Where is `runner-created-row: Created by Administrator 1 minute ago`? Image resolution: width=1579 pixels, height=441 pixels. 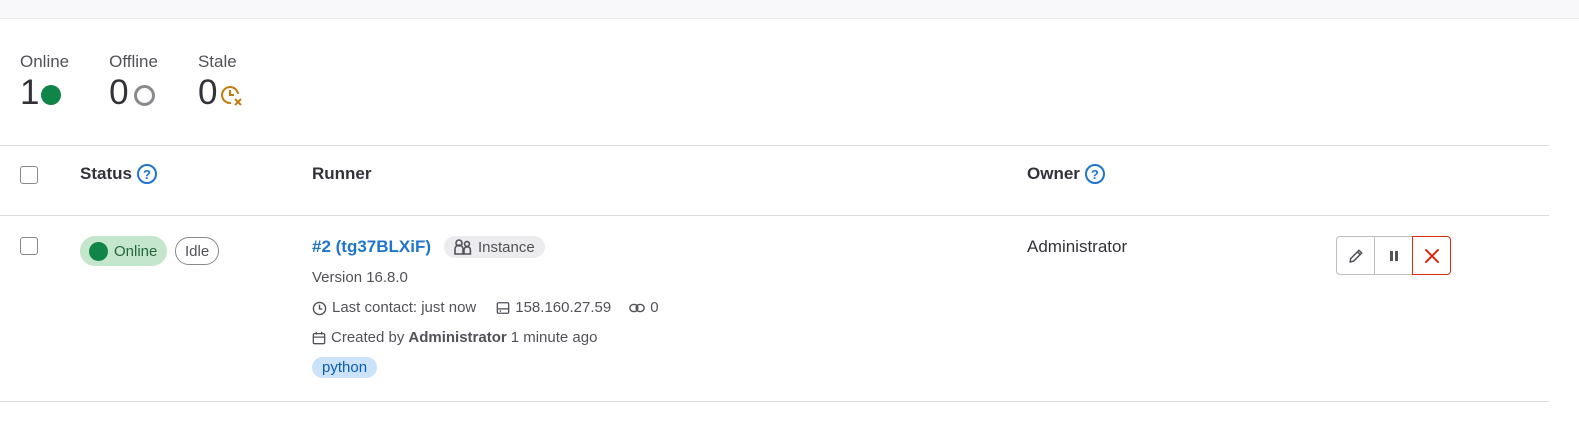
runner-created-row: Created by Administrator 1 minute ago is located at coordinates (454, 338).